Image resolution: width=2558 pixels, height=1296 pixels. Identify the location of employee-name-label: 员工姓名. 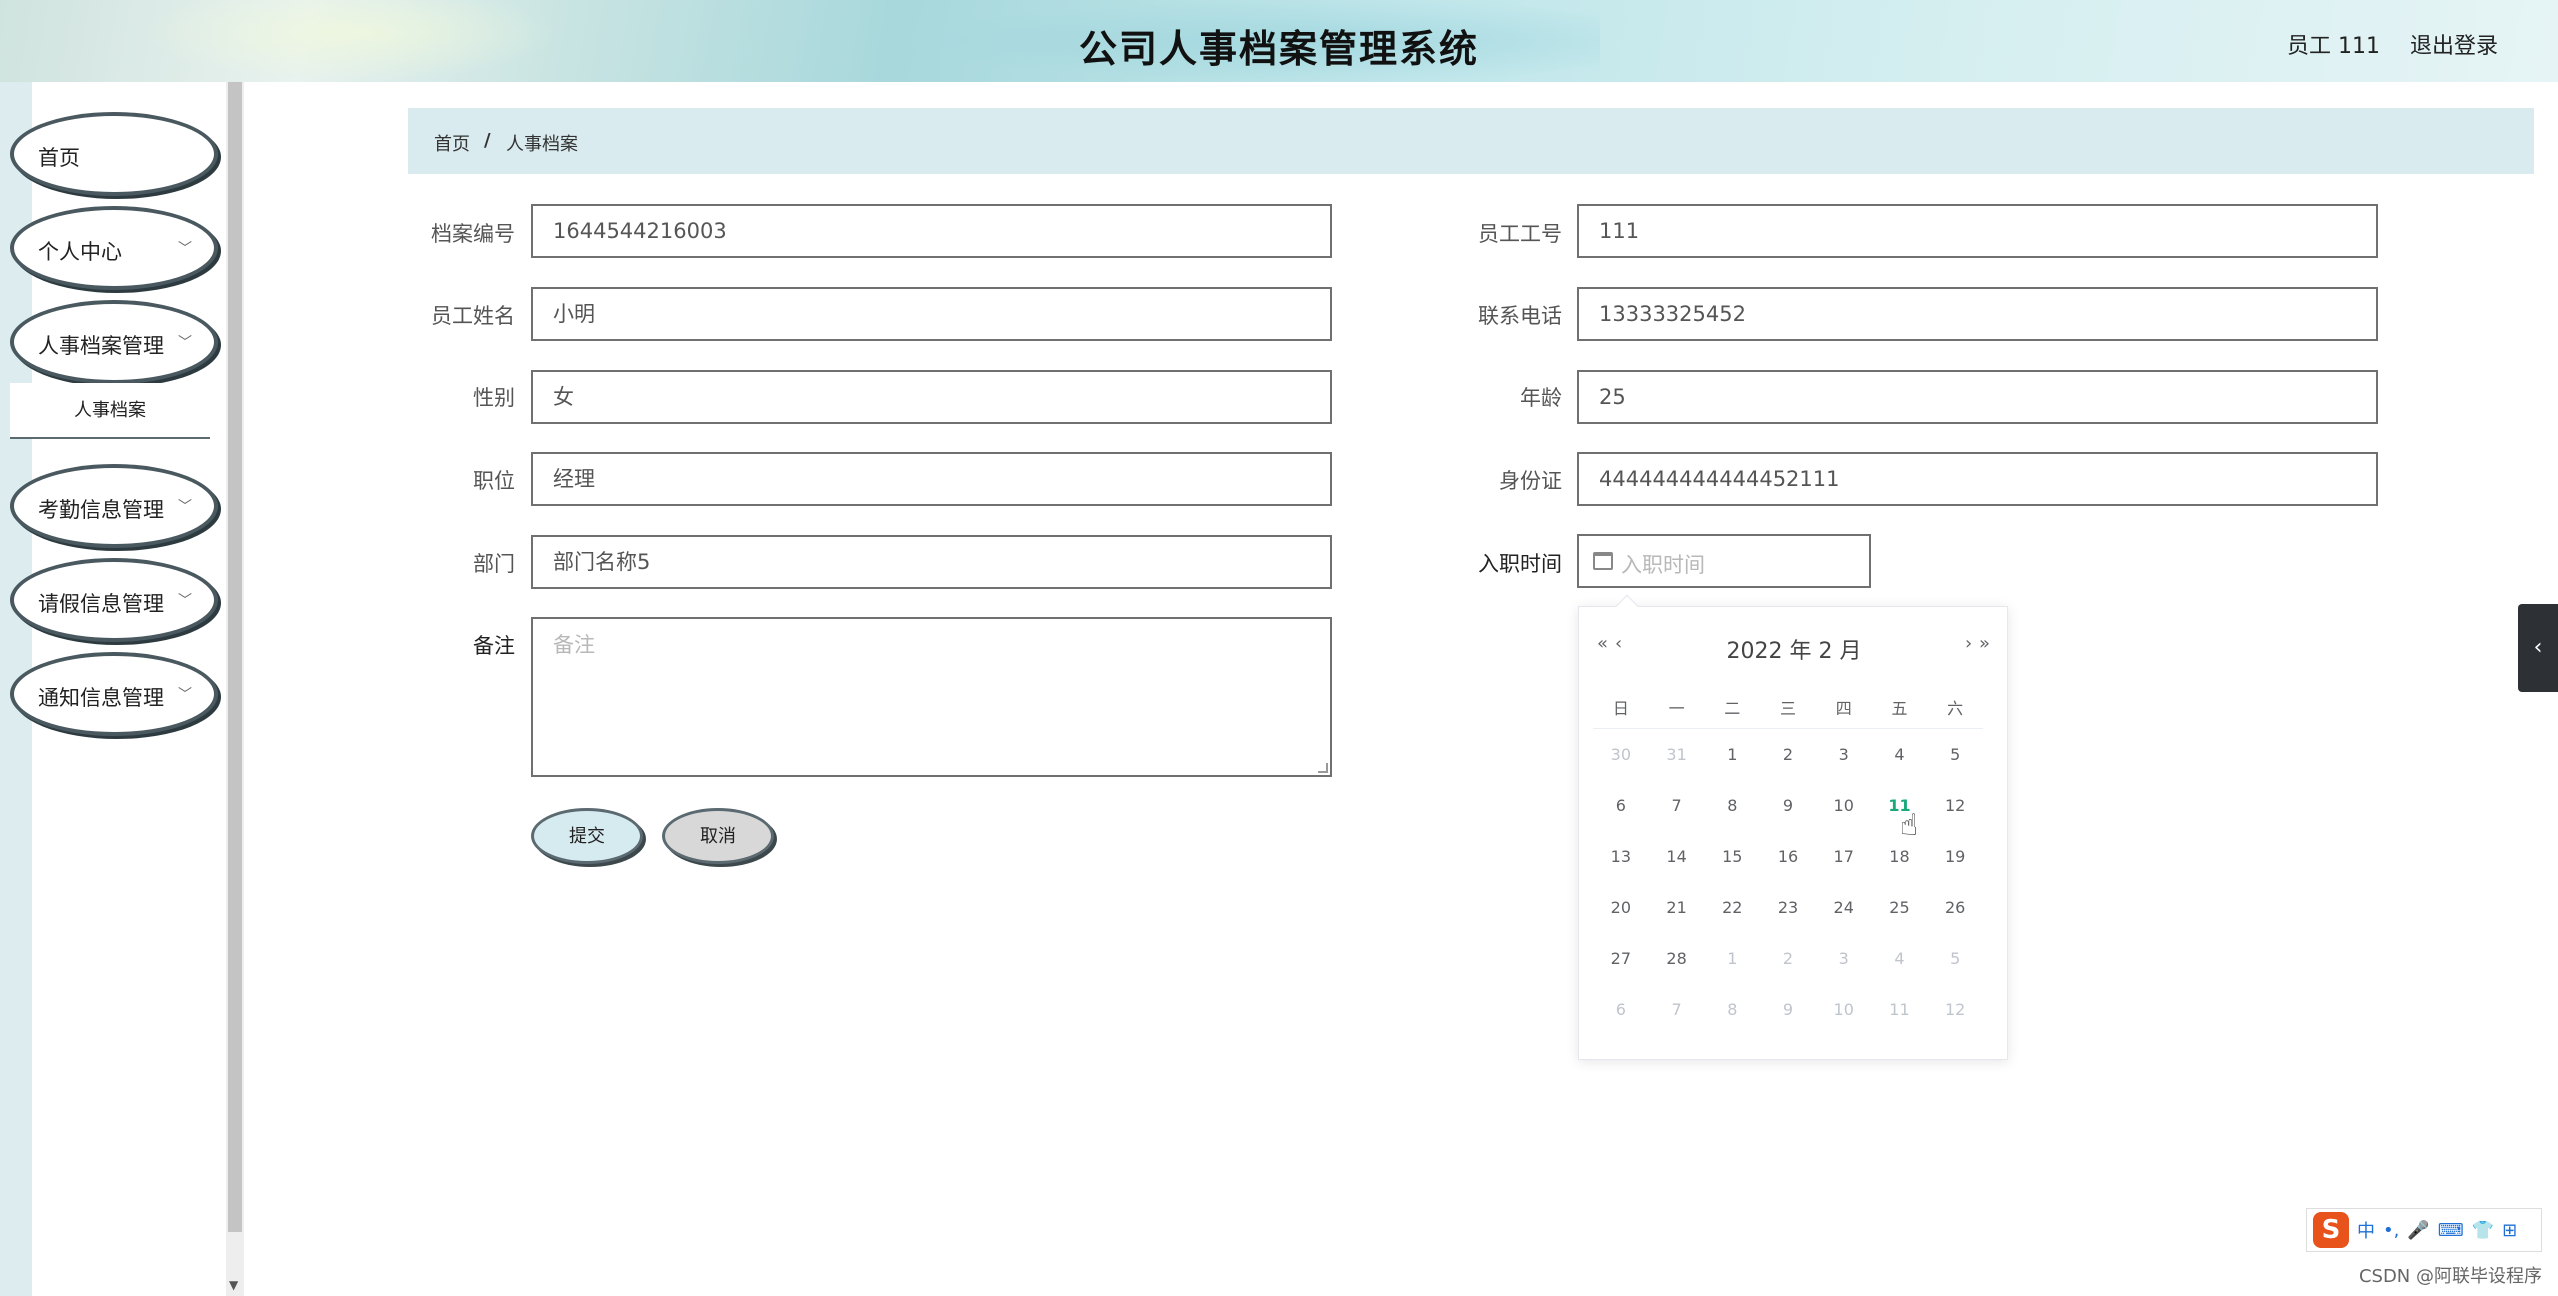
(473, 316).